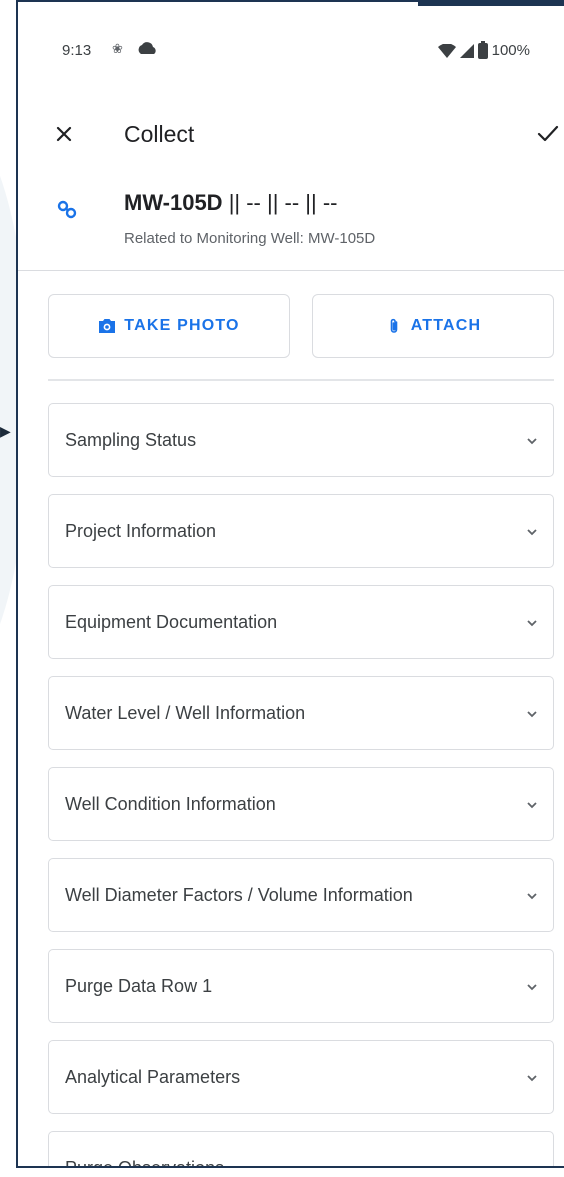  Describe the element at coordinates (301, 986) in the screenshot. I see `section-purge-data-row: Purge Data Row 1` at that location.